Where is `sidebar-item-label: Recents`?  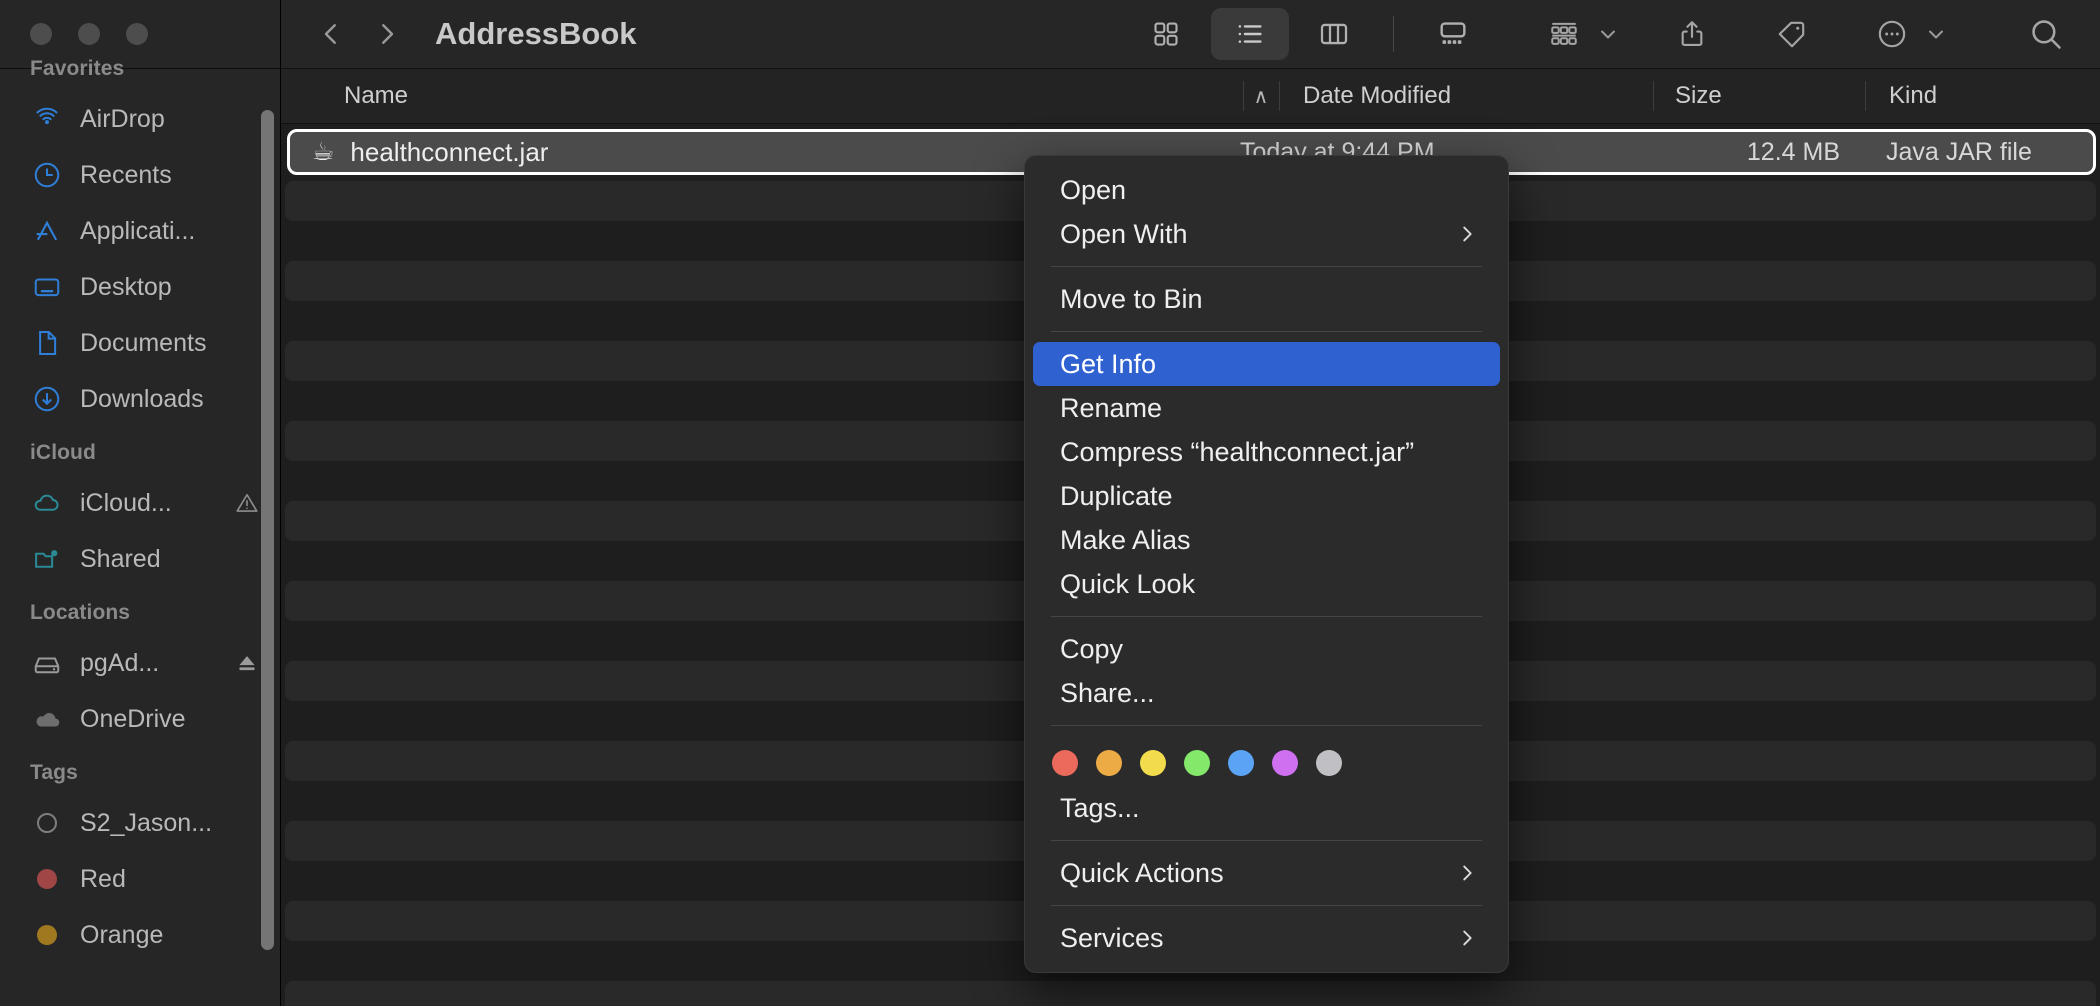
sidebar-item-label: Recents is located at coordinates (126, 174).